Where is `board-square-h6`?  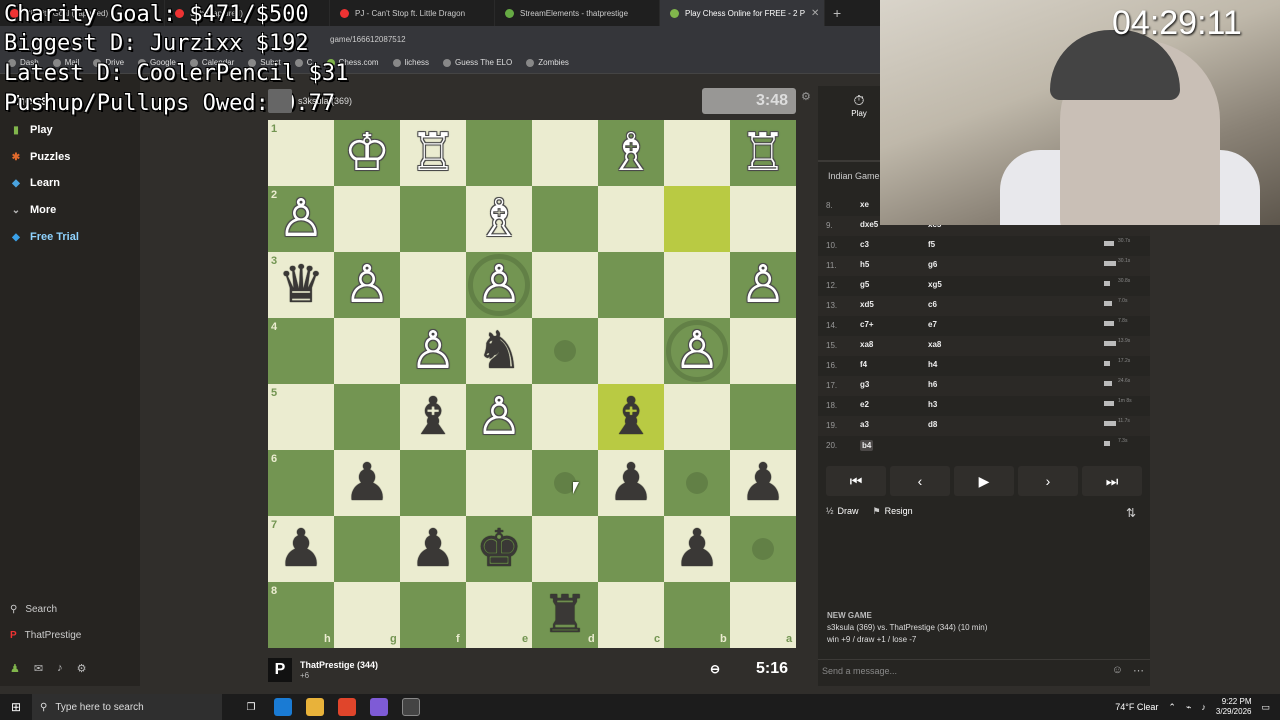
board-square-h6 is located at coordinates (301, 483).